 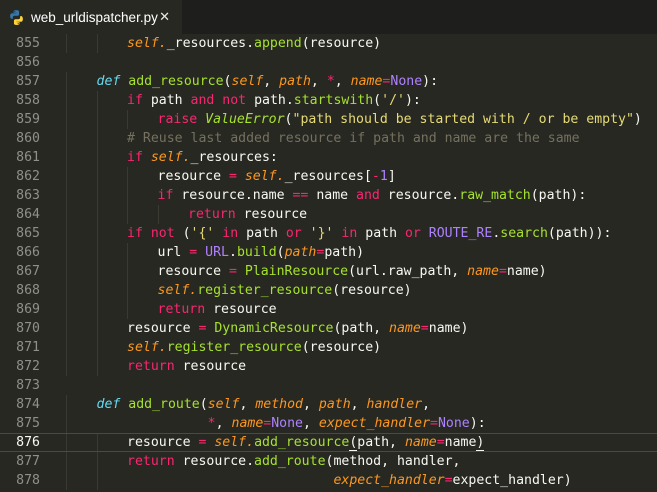 I want to click on code-line: 862 resource = self._resources[-1], so click(x=328, y=176).